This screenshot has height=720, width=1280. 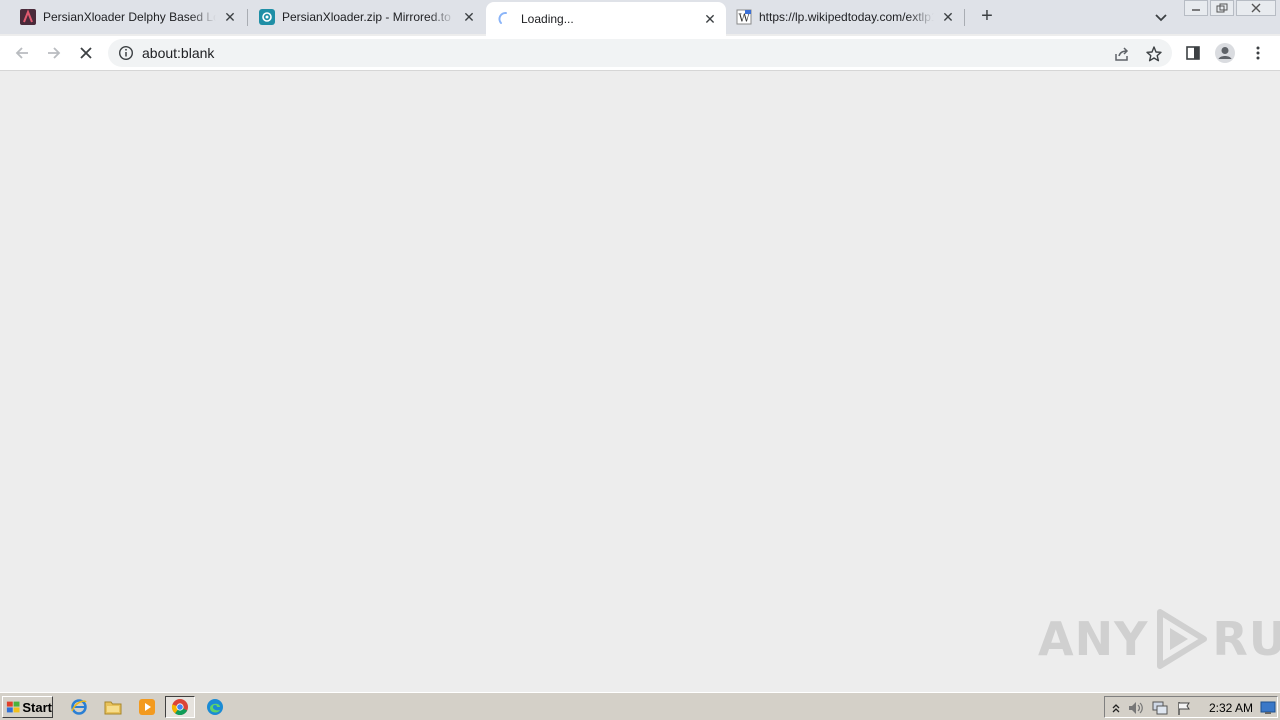 I want to click on media-player-icon, so click(x=147, y=707).